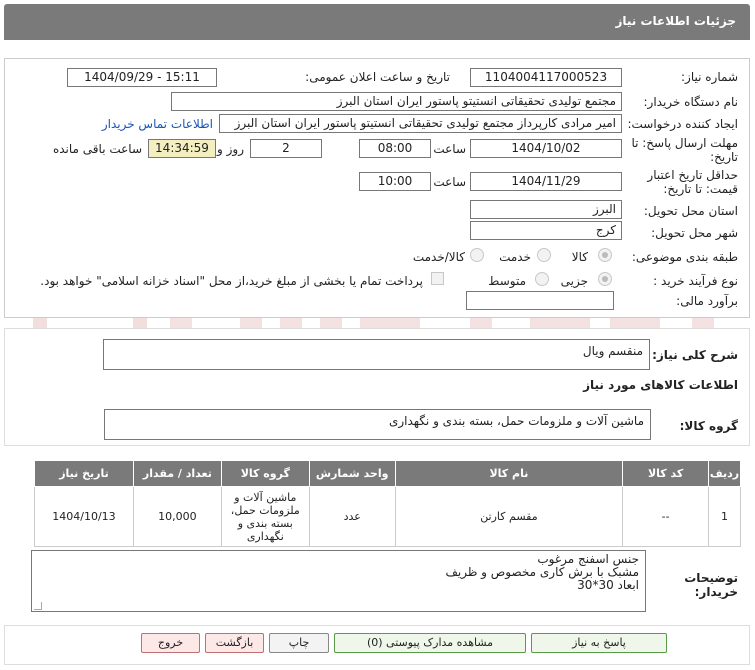  Describe the element at coordinates (395, 181) in the screenshot. I see `validity-time-field: 10:00` at that location.